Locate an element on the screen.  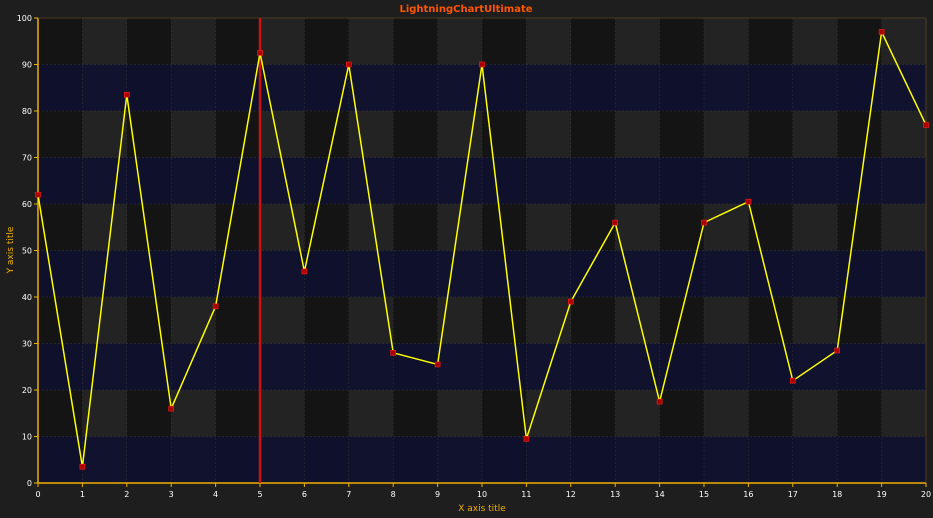
x-tick-label: 12 is located at coordinates (571, 494).